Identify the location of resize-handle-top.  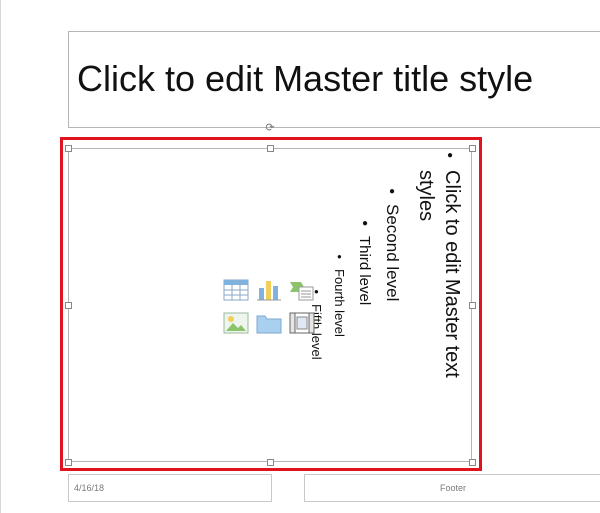
(270, 148).